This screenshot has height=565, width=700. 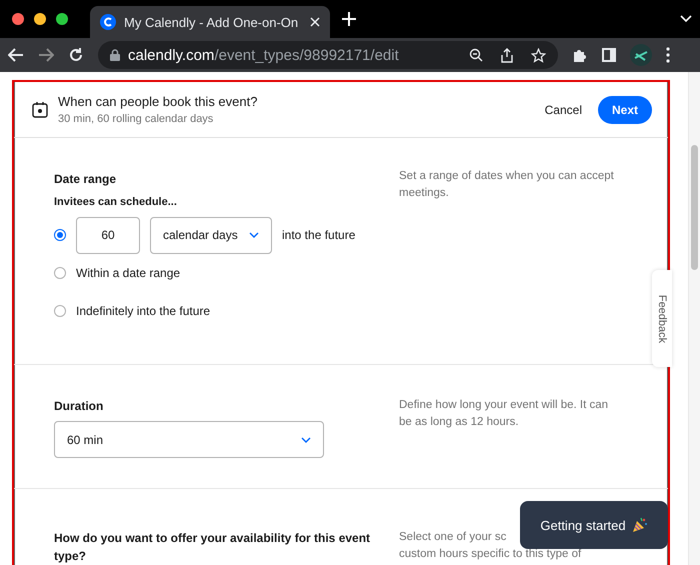 What do you see at coordinates (594, 525) in the screenshot?
I see `getting-started-button: Getting started` at bounding box center [594, 525].